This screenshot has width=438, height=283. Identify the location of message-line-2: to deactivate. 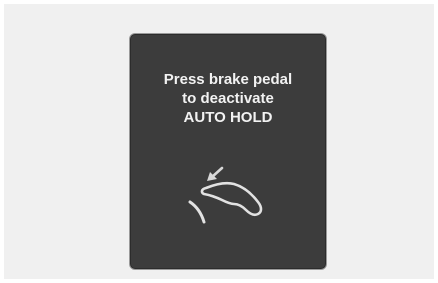
(228, 98).